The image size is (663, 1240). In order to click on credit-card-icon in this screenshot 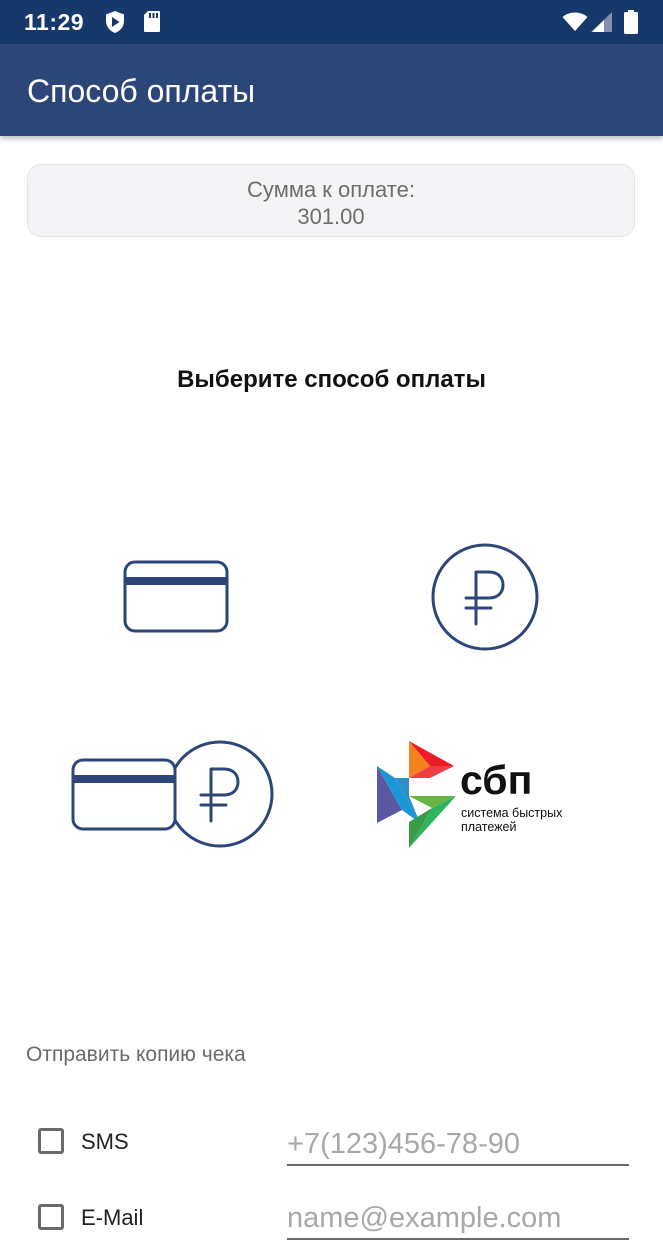, I will do `click(176, 596)`.